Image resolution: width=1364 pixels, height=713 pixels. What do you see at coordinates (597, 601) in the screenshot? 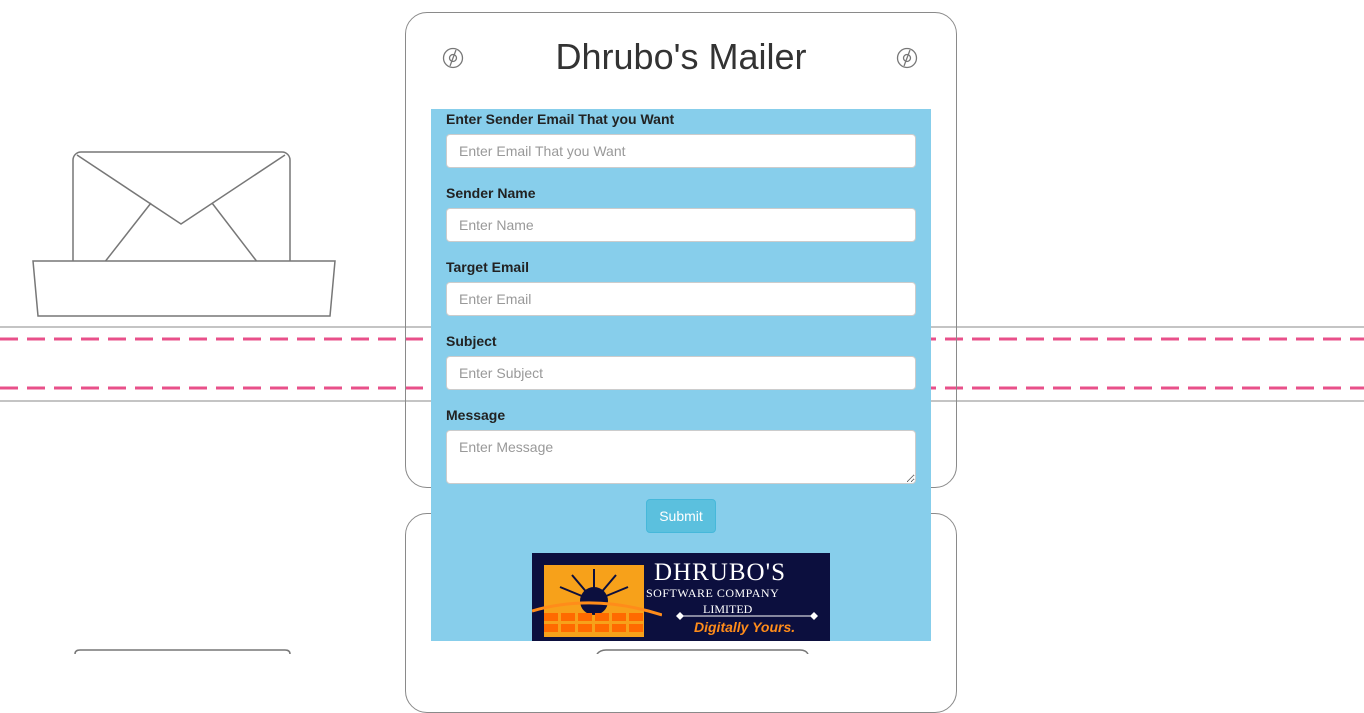
I see `sunrise-logo-mark` at bounding box center [597, 601].